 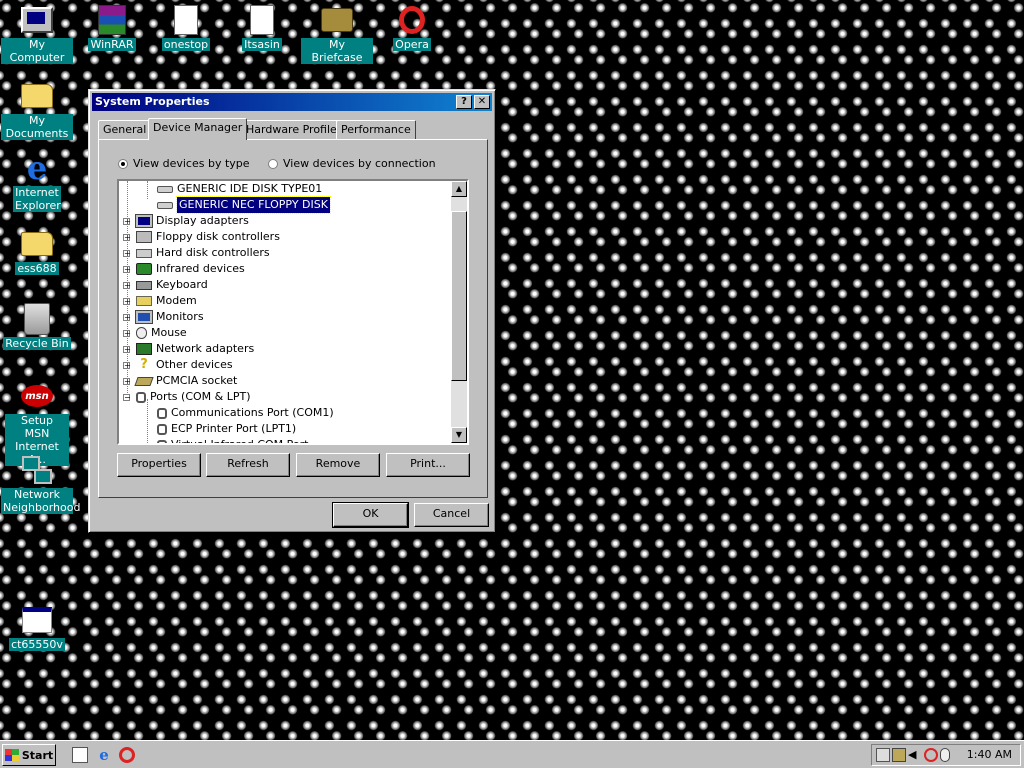 What do you see at coordinates (184, 163) in the screenshot?
I see `view-by-type-radio: View devices by type` at bounding box center [184, 163].